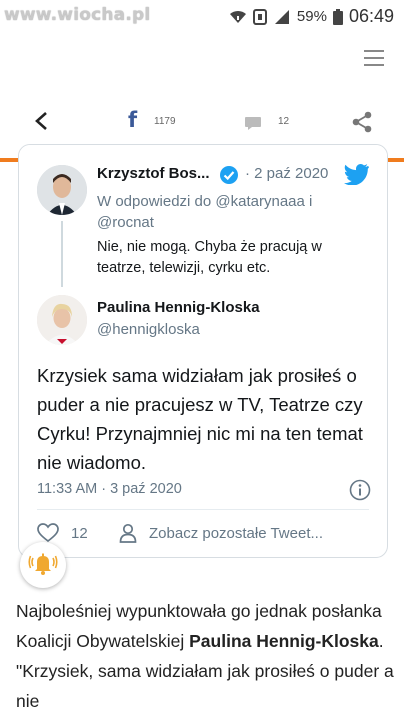 This screenshot has height=720, width=404. Describe the element at coordinates (337, 16) in the screenshot. I see `battery-icon` at that location.